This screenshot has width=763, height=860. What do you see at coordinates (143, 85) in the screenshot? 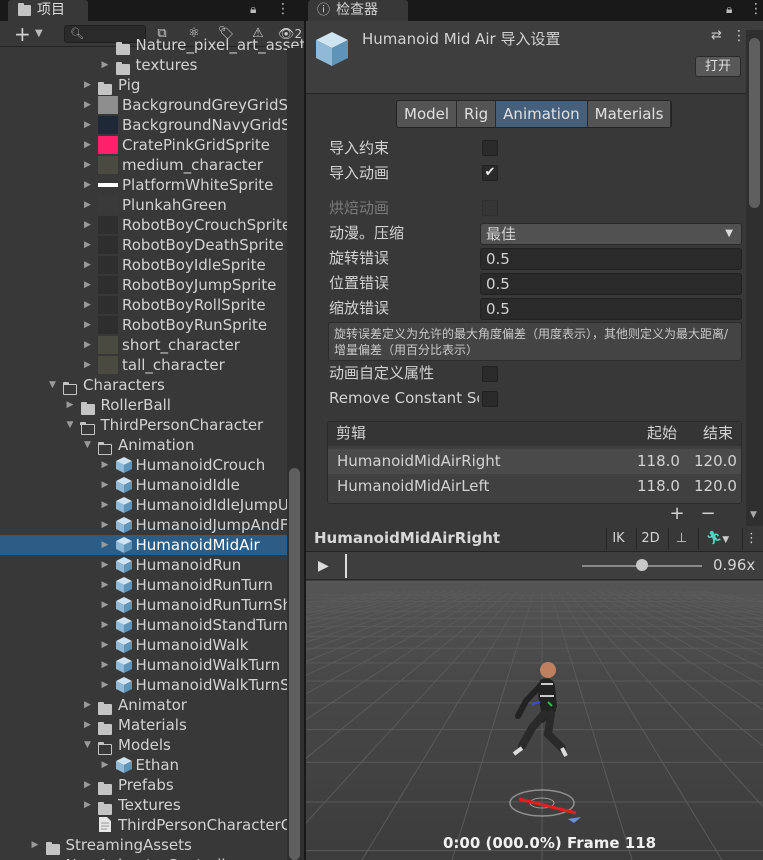
I see `tree-item: ▶ Pig` at bounding box center [143, 85].